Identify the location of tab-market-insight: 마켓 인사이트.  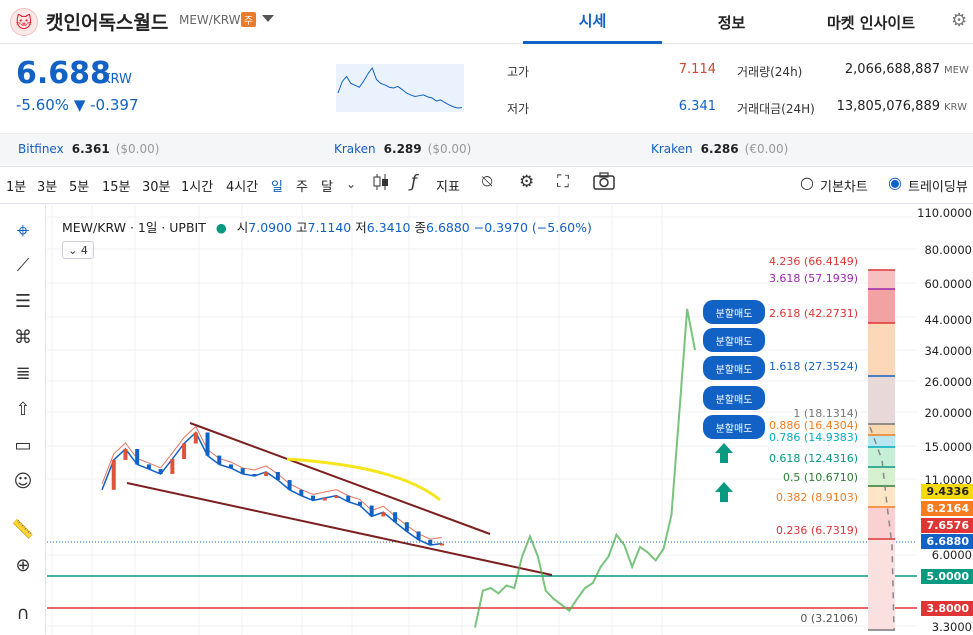
(871, 22).